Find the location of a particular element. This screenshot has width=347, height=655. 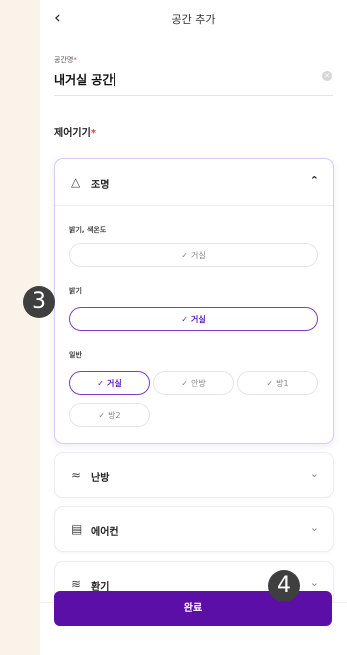

step-badge-4: 4 is located at coordinates (284, 586).